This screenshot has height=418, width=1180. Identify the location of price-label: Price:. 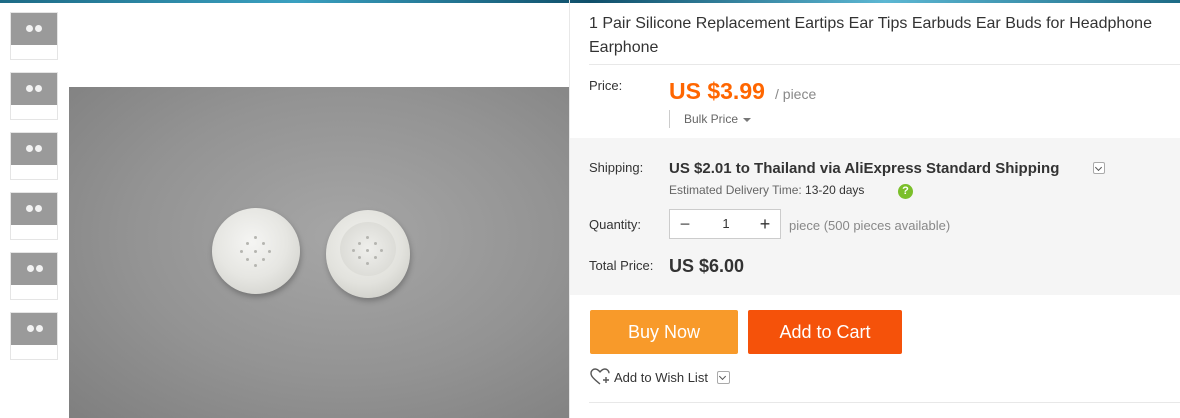
(606, 85).